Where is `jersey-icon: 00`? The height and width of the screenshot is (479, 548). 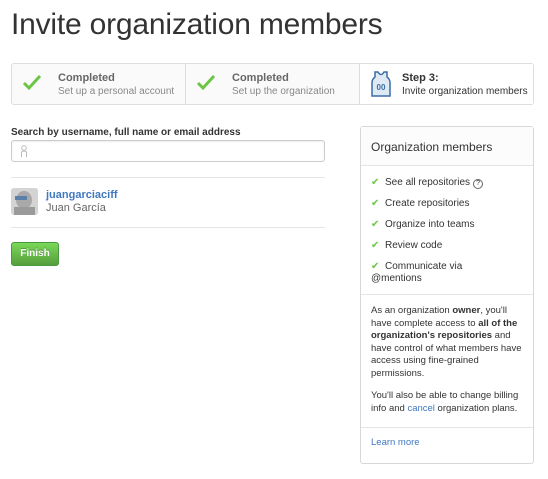 jersey-icon: 00 is located at coordinates (381, 84).